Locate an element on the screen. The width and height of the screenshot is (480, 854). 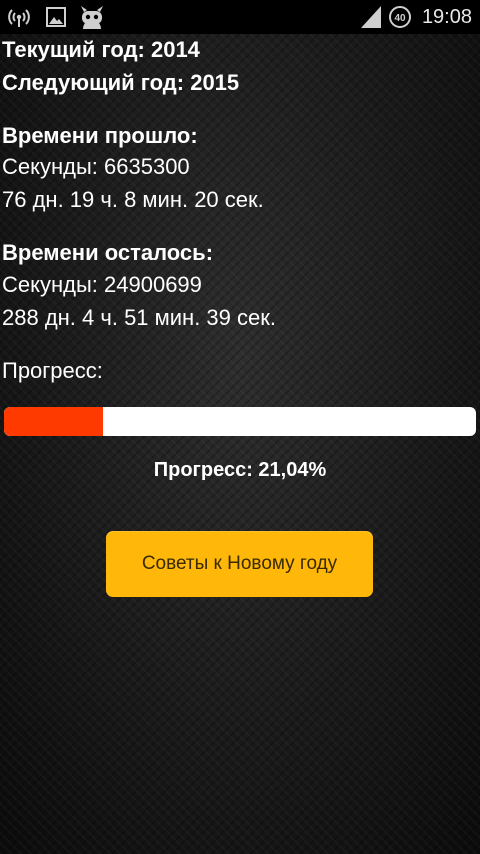
battery-level: 40 is located at coordinates (400, 18).